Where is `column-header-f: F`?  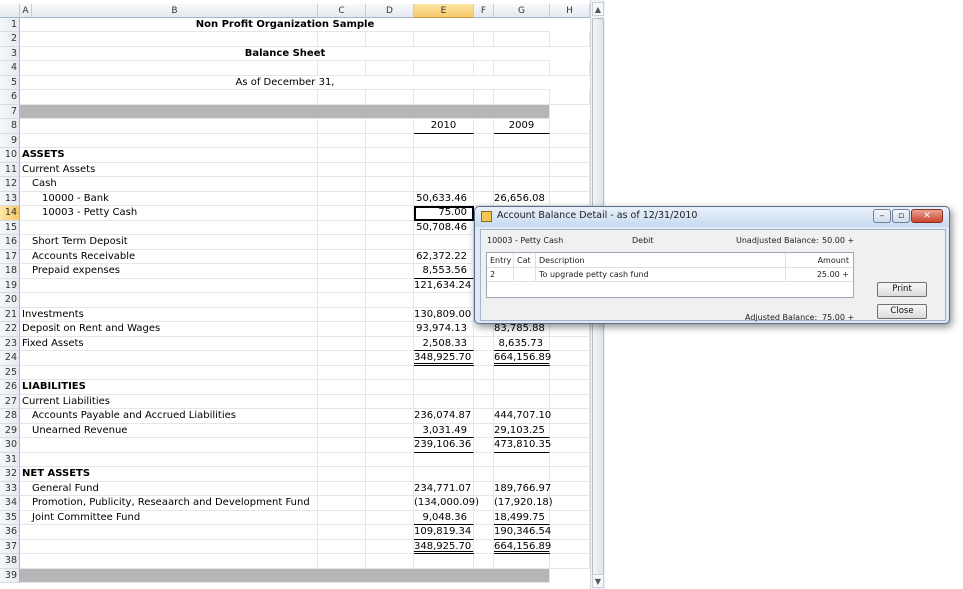 column-header-f: F is located at coordinates (484, 11).